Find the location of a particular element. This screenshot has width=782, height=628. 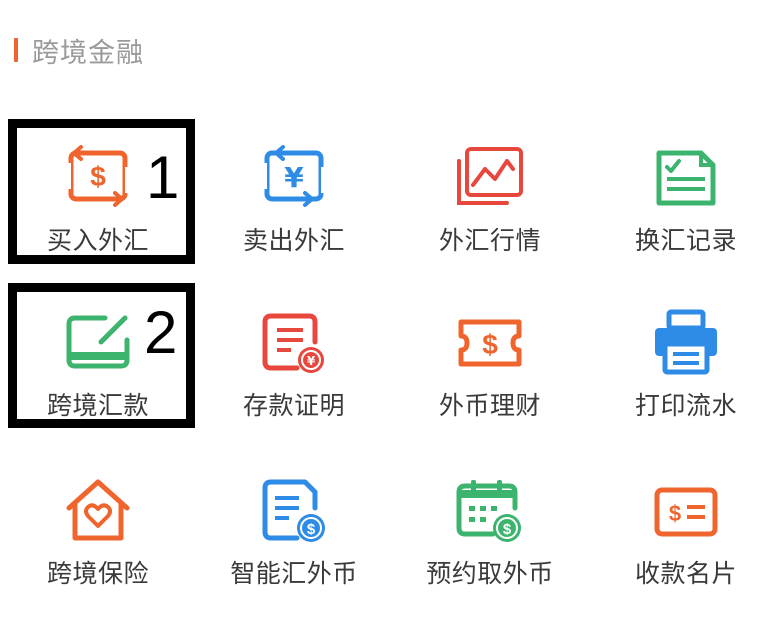

tile-label: 预约取外币 is located at coordinates (490, 573).